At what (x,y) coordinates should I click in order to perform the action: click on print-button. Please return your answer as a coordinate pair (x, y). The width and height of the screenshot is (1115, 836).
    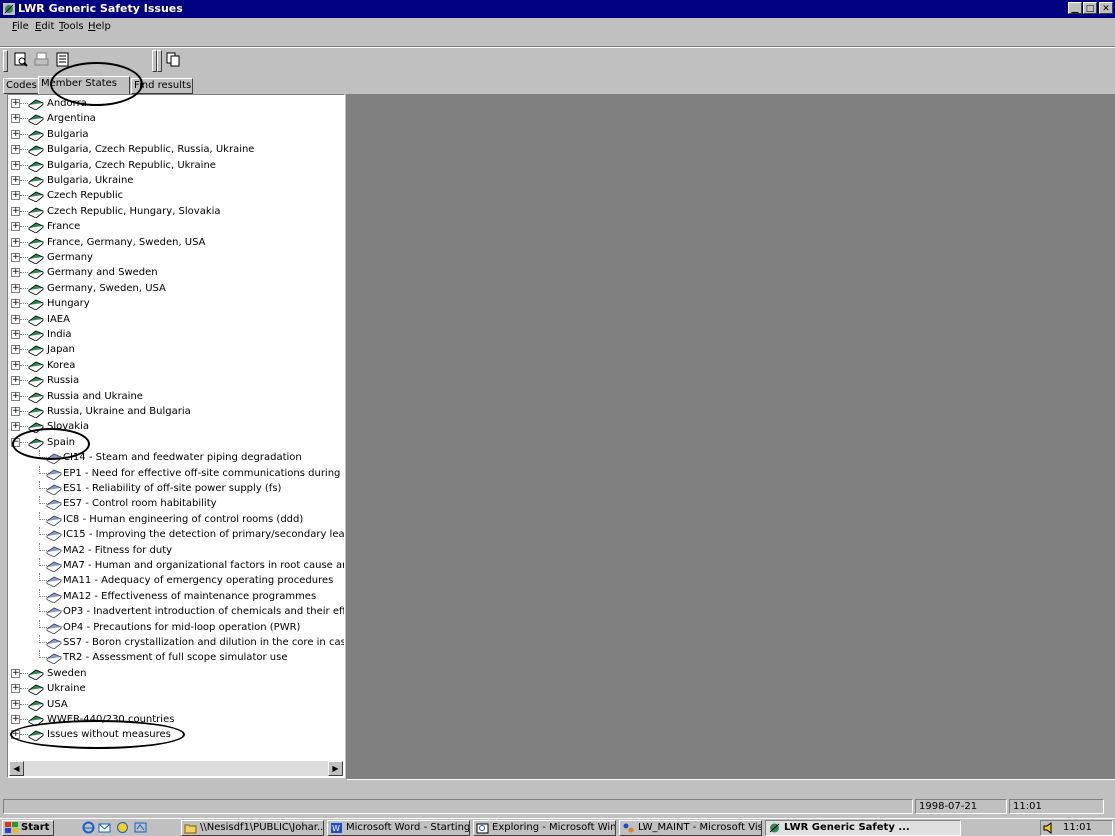
    Looking at the image, I should click on (42, 59).